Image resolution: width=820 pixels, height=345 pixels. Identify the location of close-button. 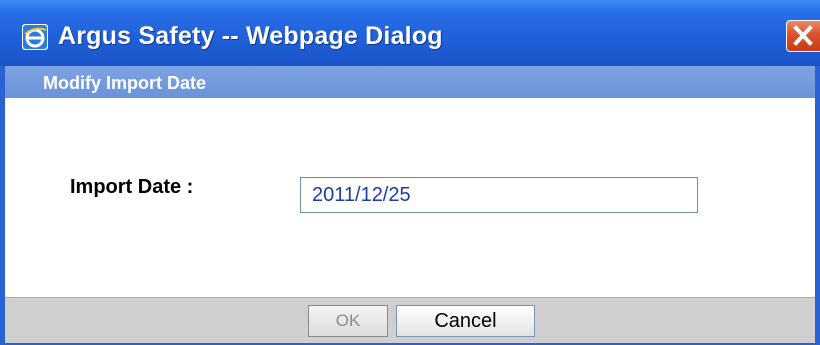
(803, 36).